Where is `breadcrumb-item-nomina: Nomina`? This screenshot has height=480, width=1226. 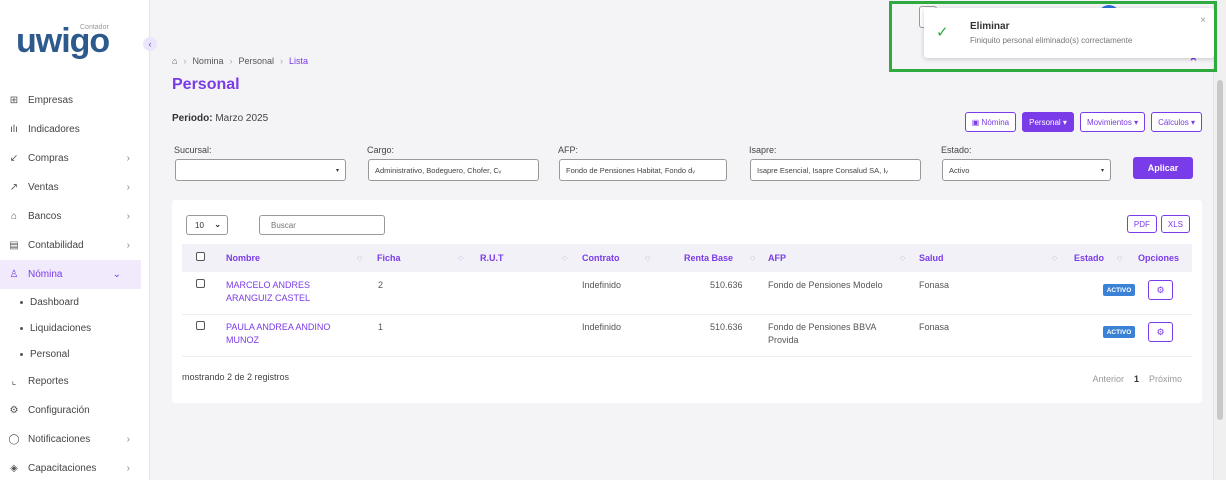
breadcrumb-item-nomina: Nomina is located at coordinates (207, 61).